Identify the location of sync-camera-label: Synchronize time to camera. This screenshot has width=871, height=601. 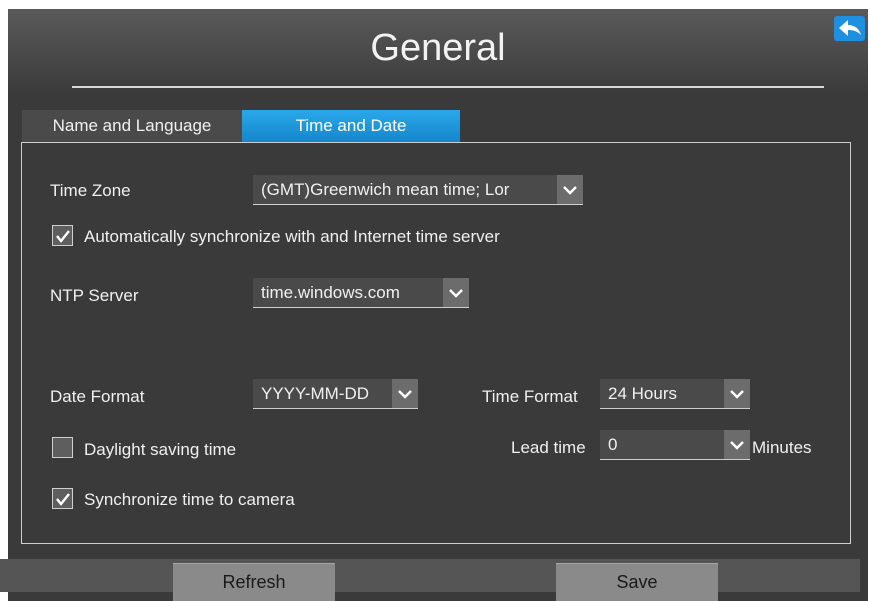
(189, 499).